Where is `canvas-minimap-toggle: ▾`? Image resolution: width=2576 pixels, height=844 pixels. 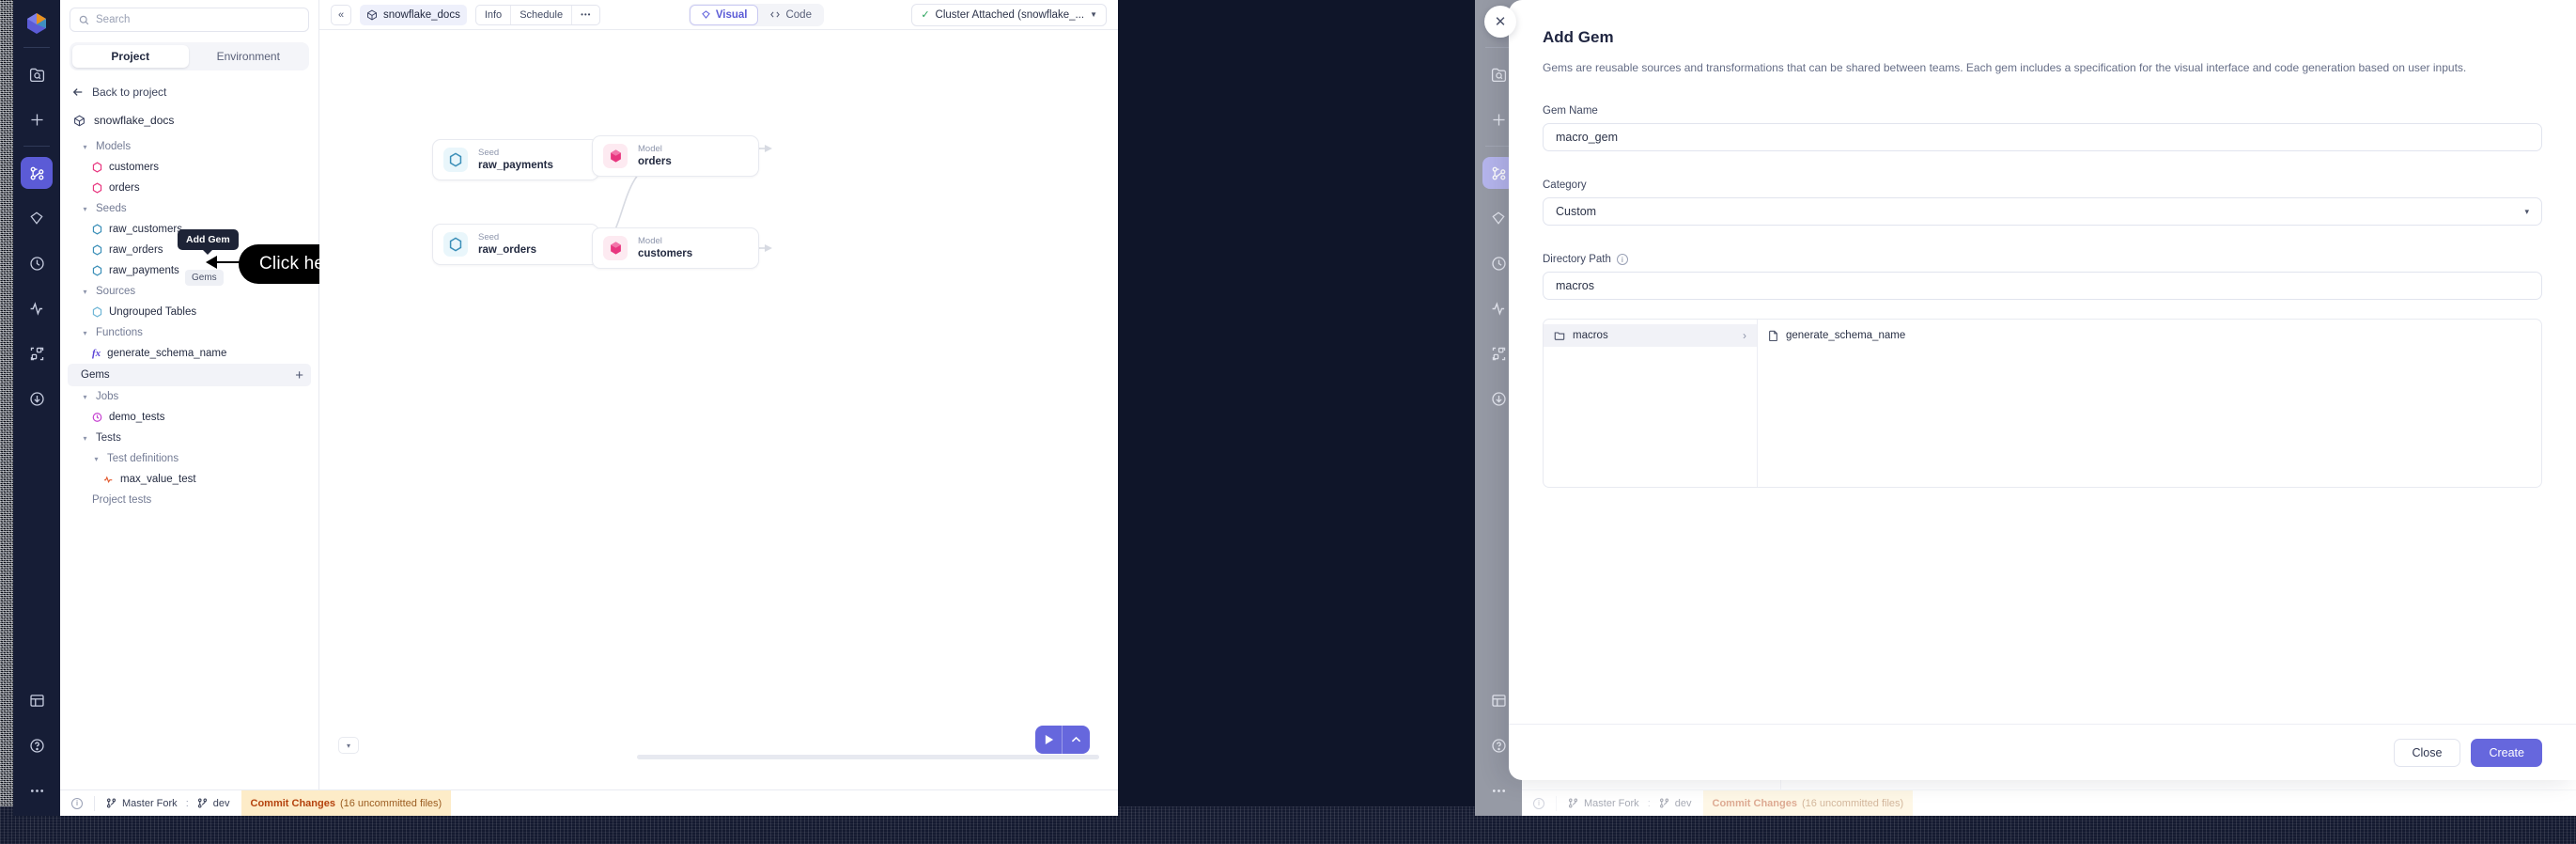
canvas-minimap-toggle: ▾ is located at coordinates (349, 745).